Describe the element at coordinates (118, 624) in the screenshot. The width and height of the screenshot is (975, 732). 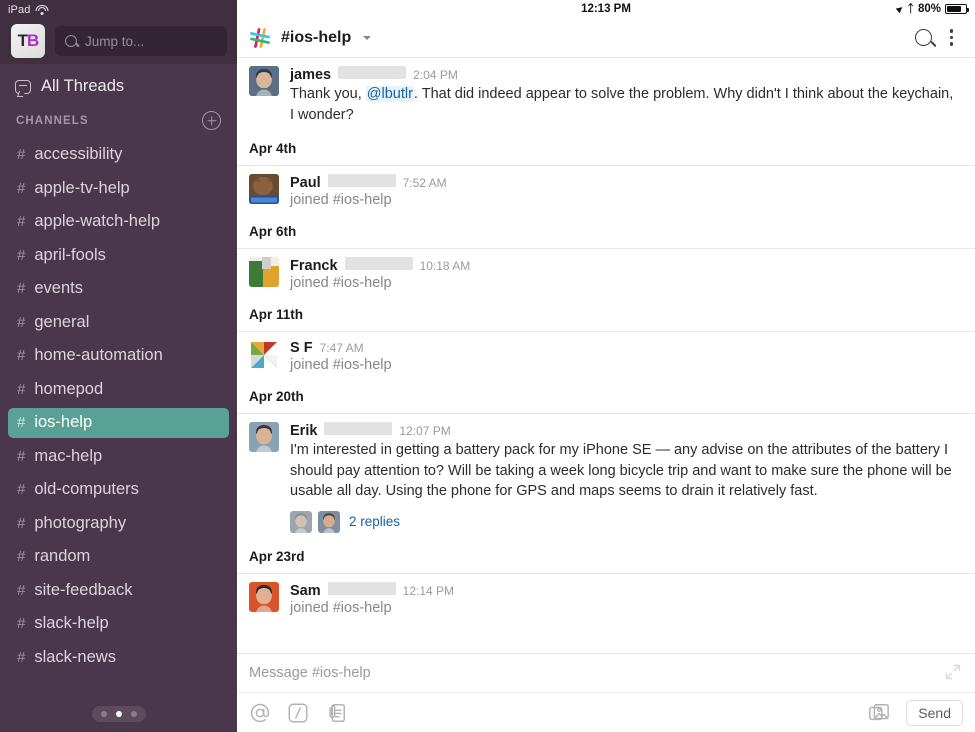
I see `sidebar-item-slack-help: # slack-help` at that location.